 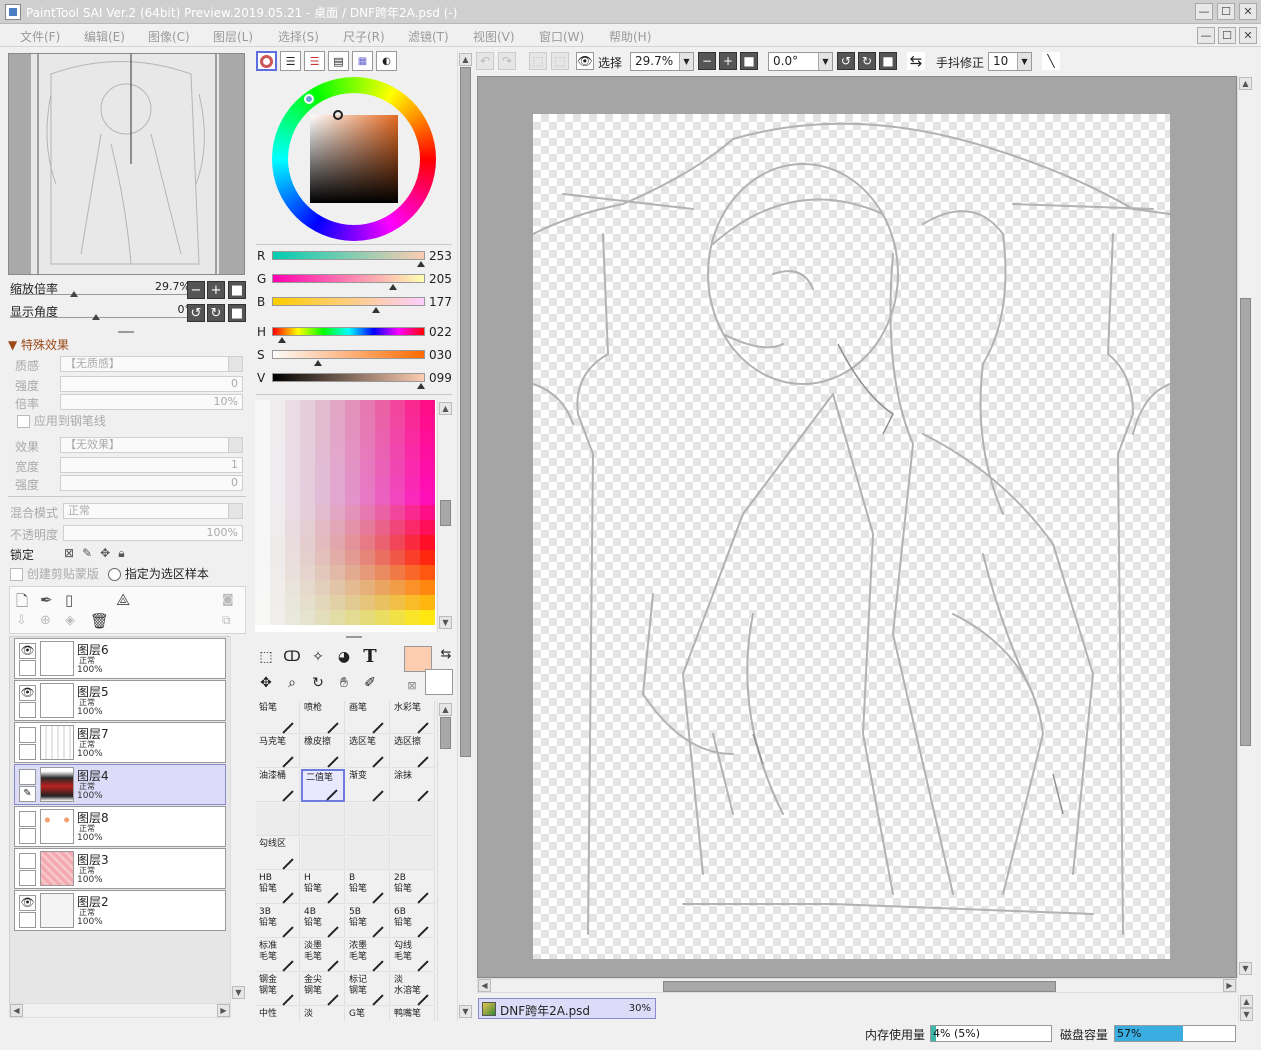 What do you see at coordinates (237, 313) in the screenshot?
I see `rotate-reset-button: ■` at bounding box center [237, 313].